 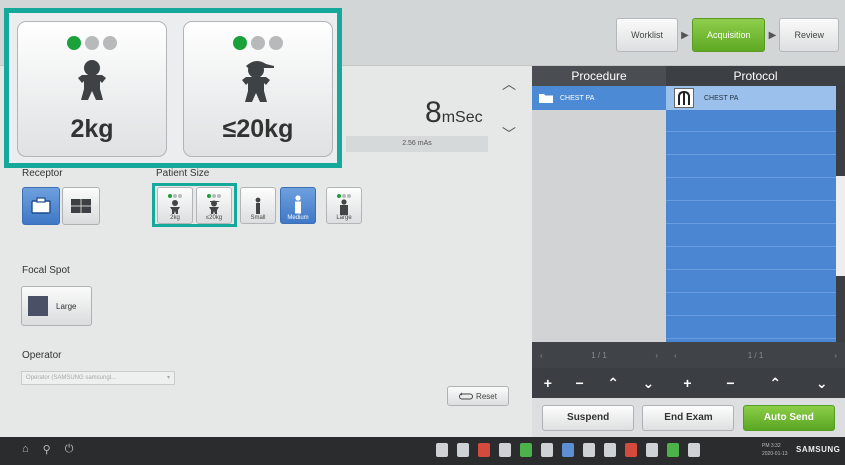 I want to click on exposure-time-value: 8, so click(x=433, y=112).